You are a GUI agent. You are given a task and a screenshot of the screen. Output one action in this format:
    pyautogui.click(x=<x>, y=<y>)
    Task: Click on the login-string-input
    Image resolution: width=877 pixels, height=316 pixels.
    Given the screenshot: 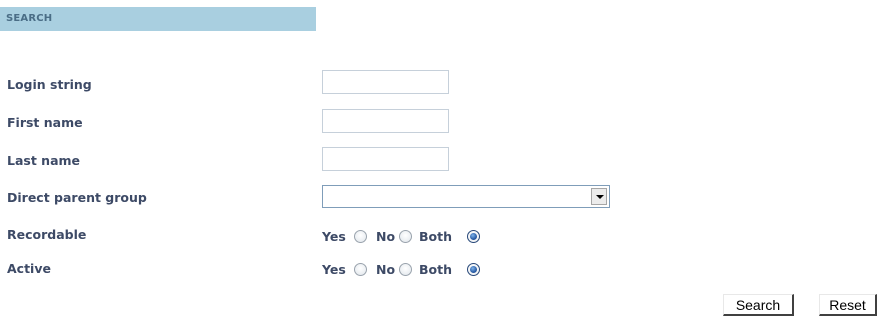 What is the action you would take?
    pyautogui.click(x=385, y=82)
    